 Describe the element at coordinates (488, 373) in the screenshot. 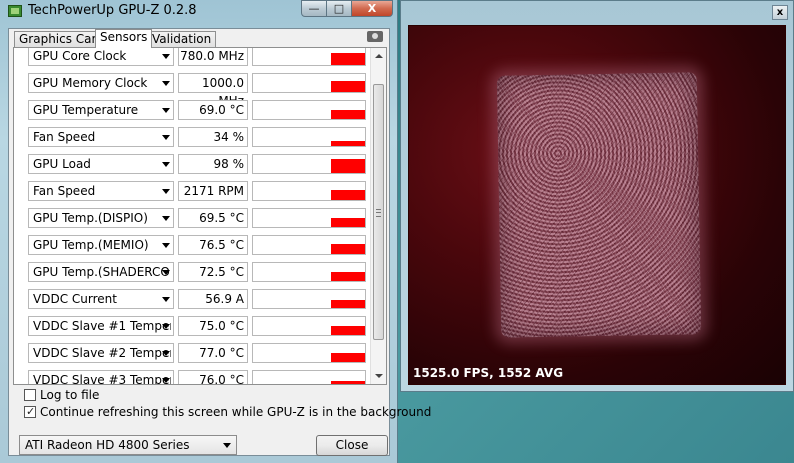

I see `fps-counter: 1525.0 FPS, 1552 AVG` at that location.